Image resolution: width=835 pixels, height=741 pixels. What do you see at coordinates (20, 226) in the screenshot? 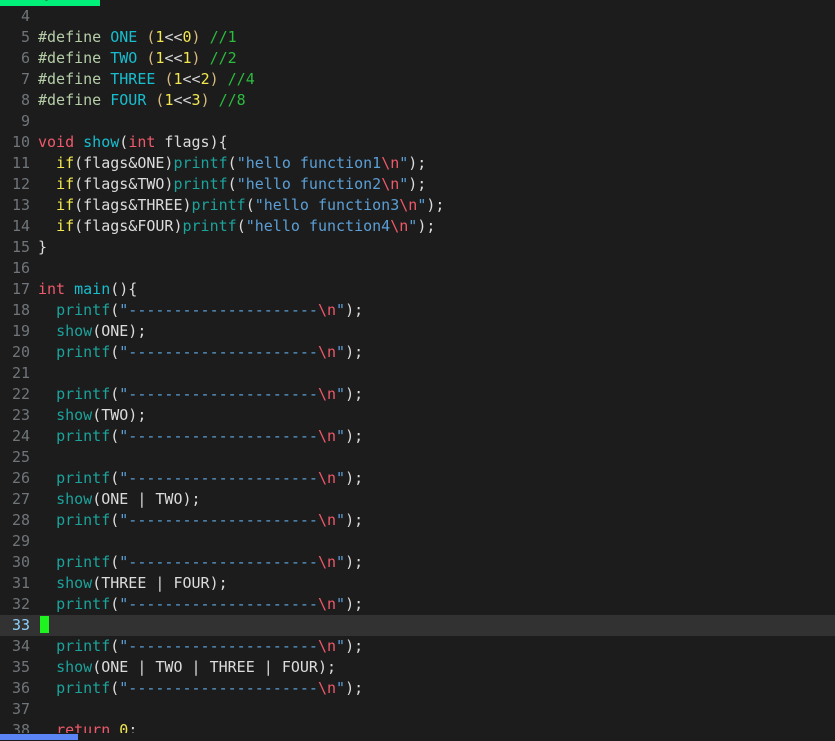
I see `line-number: 14` at bounding box center [20, 226].